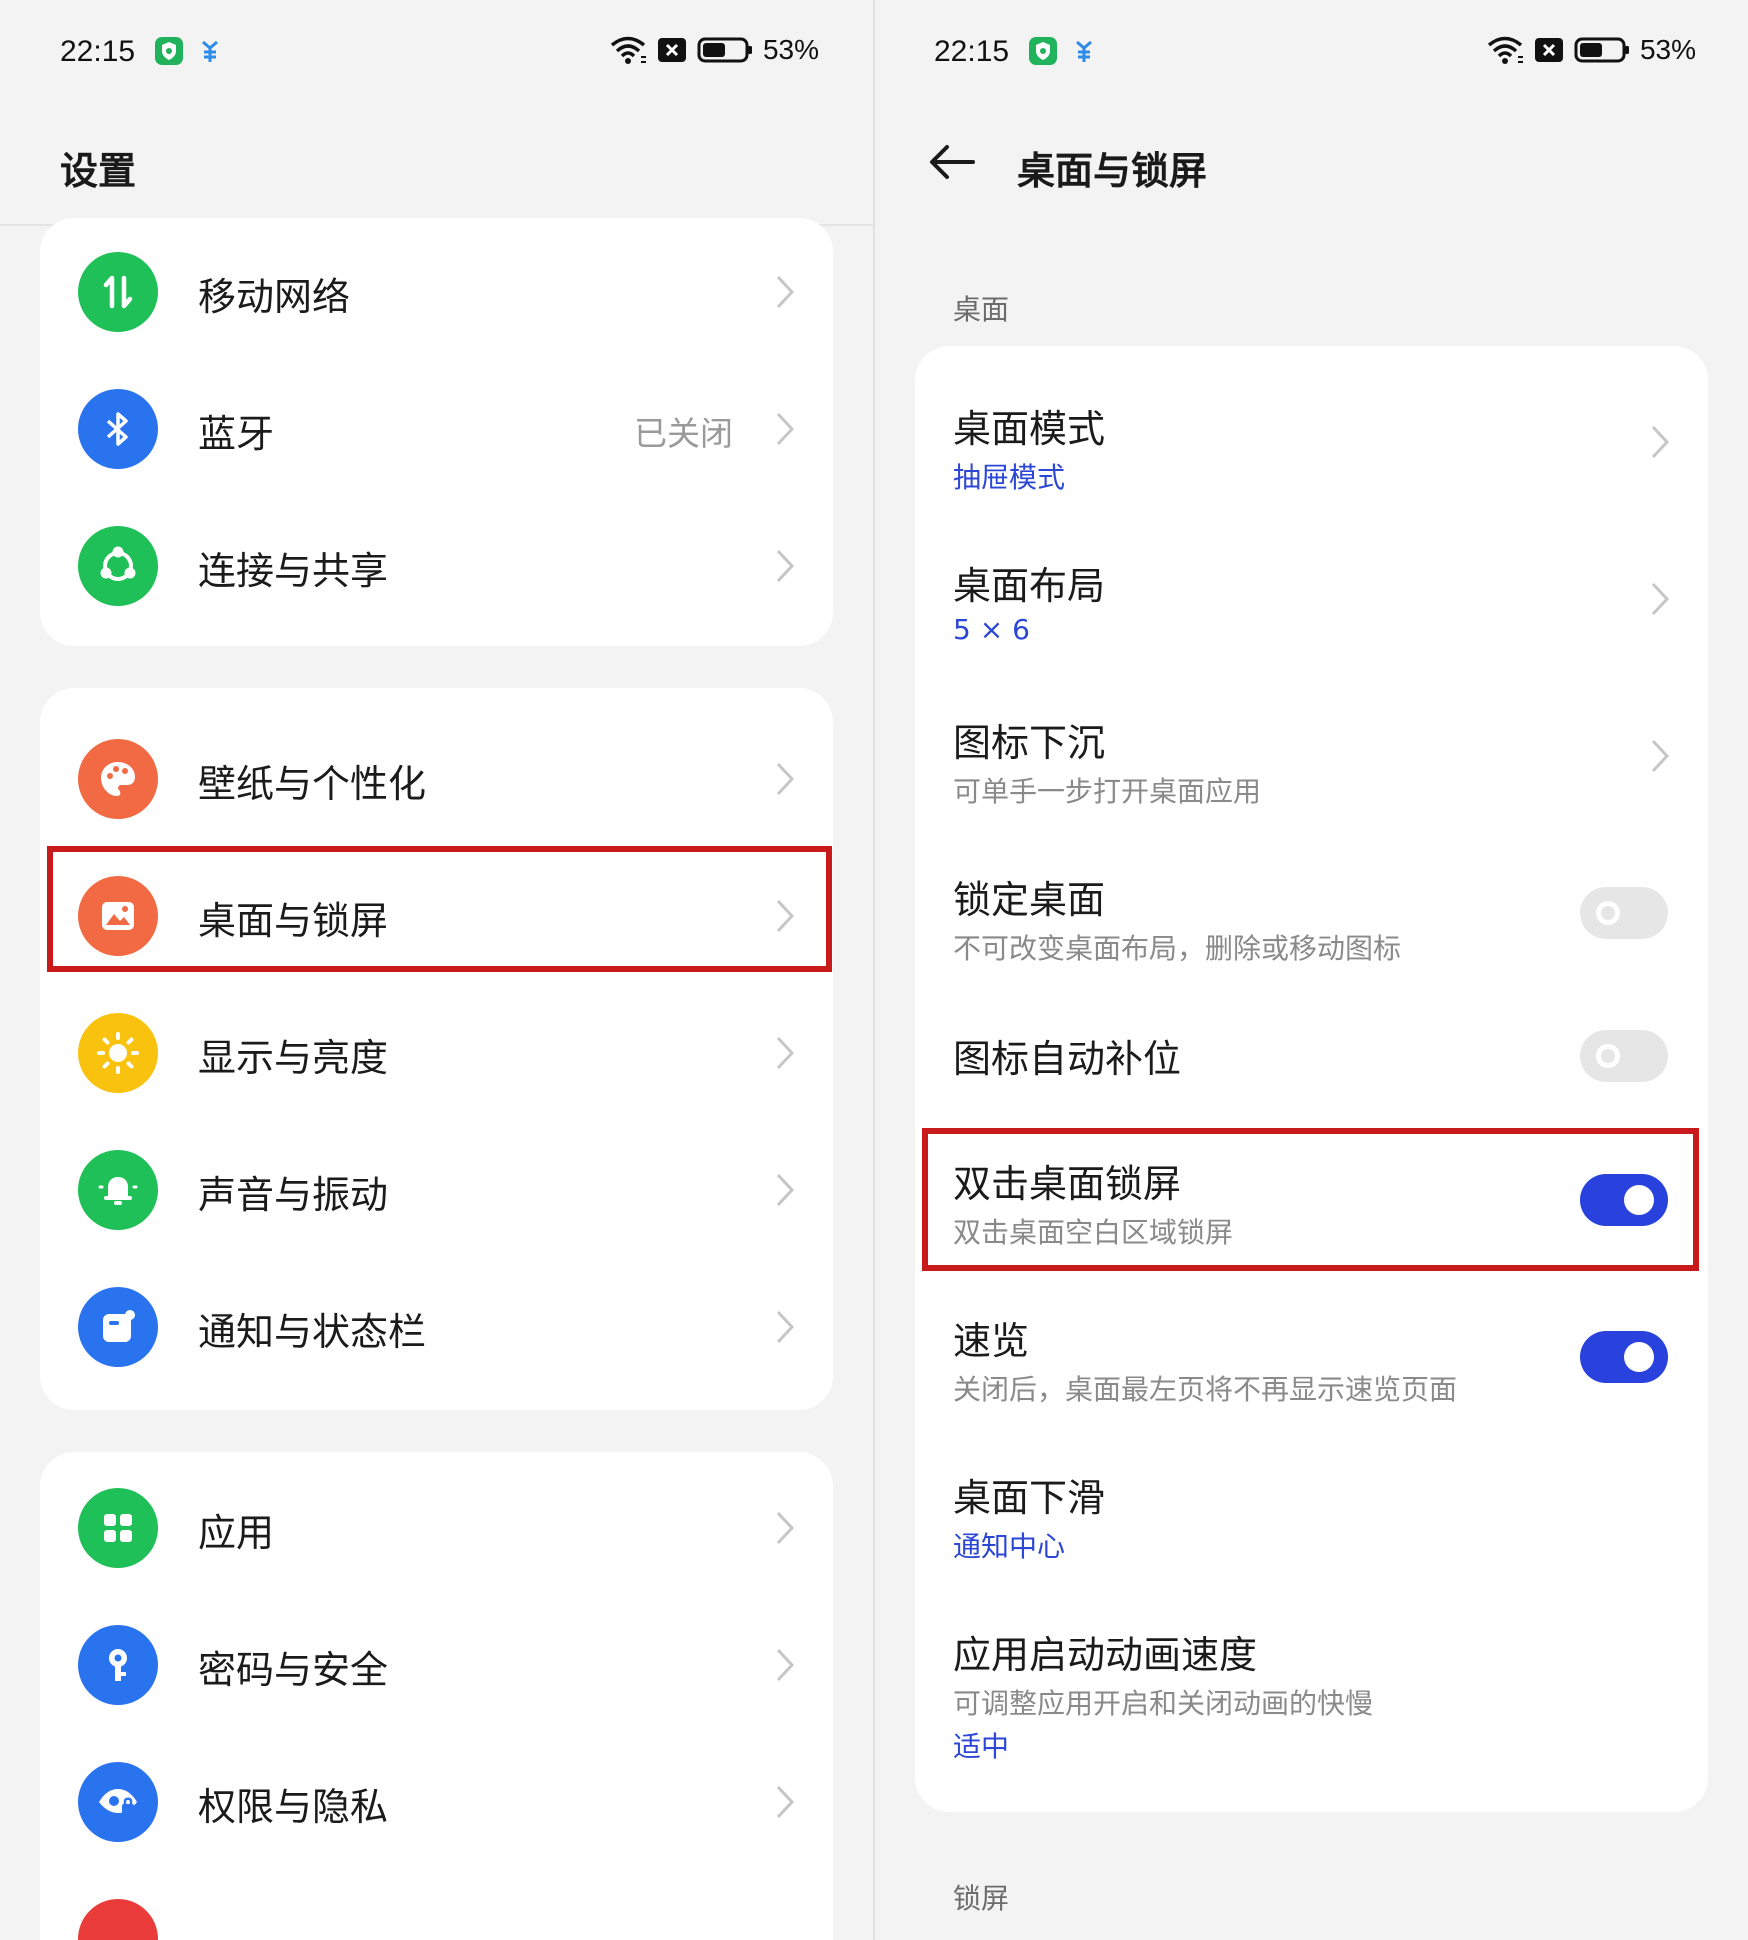 The height and width of the screenshot is (1940, 1748). I want to click on setting-quick-view: 速览 关闭后，桌面最左页将不再显示速览页面, so click(1311, 1336).